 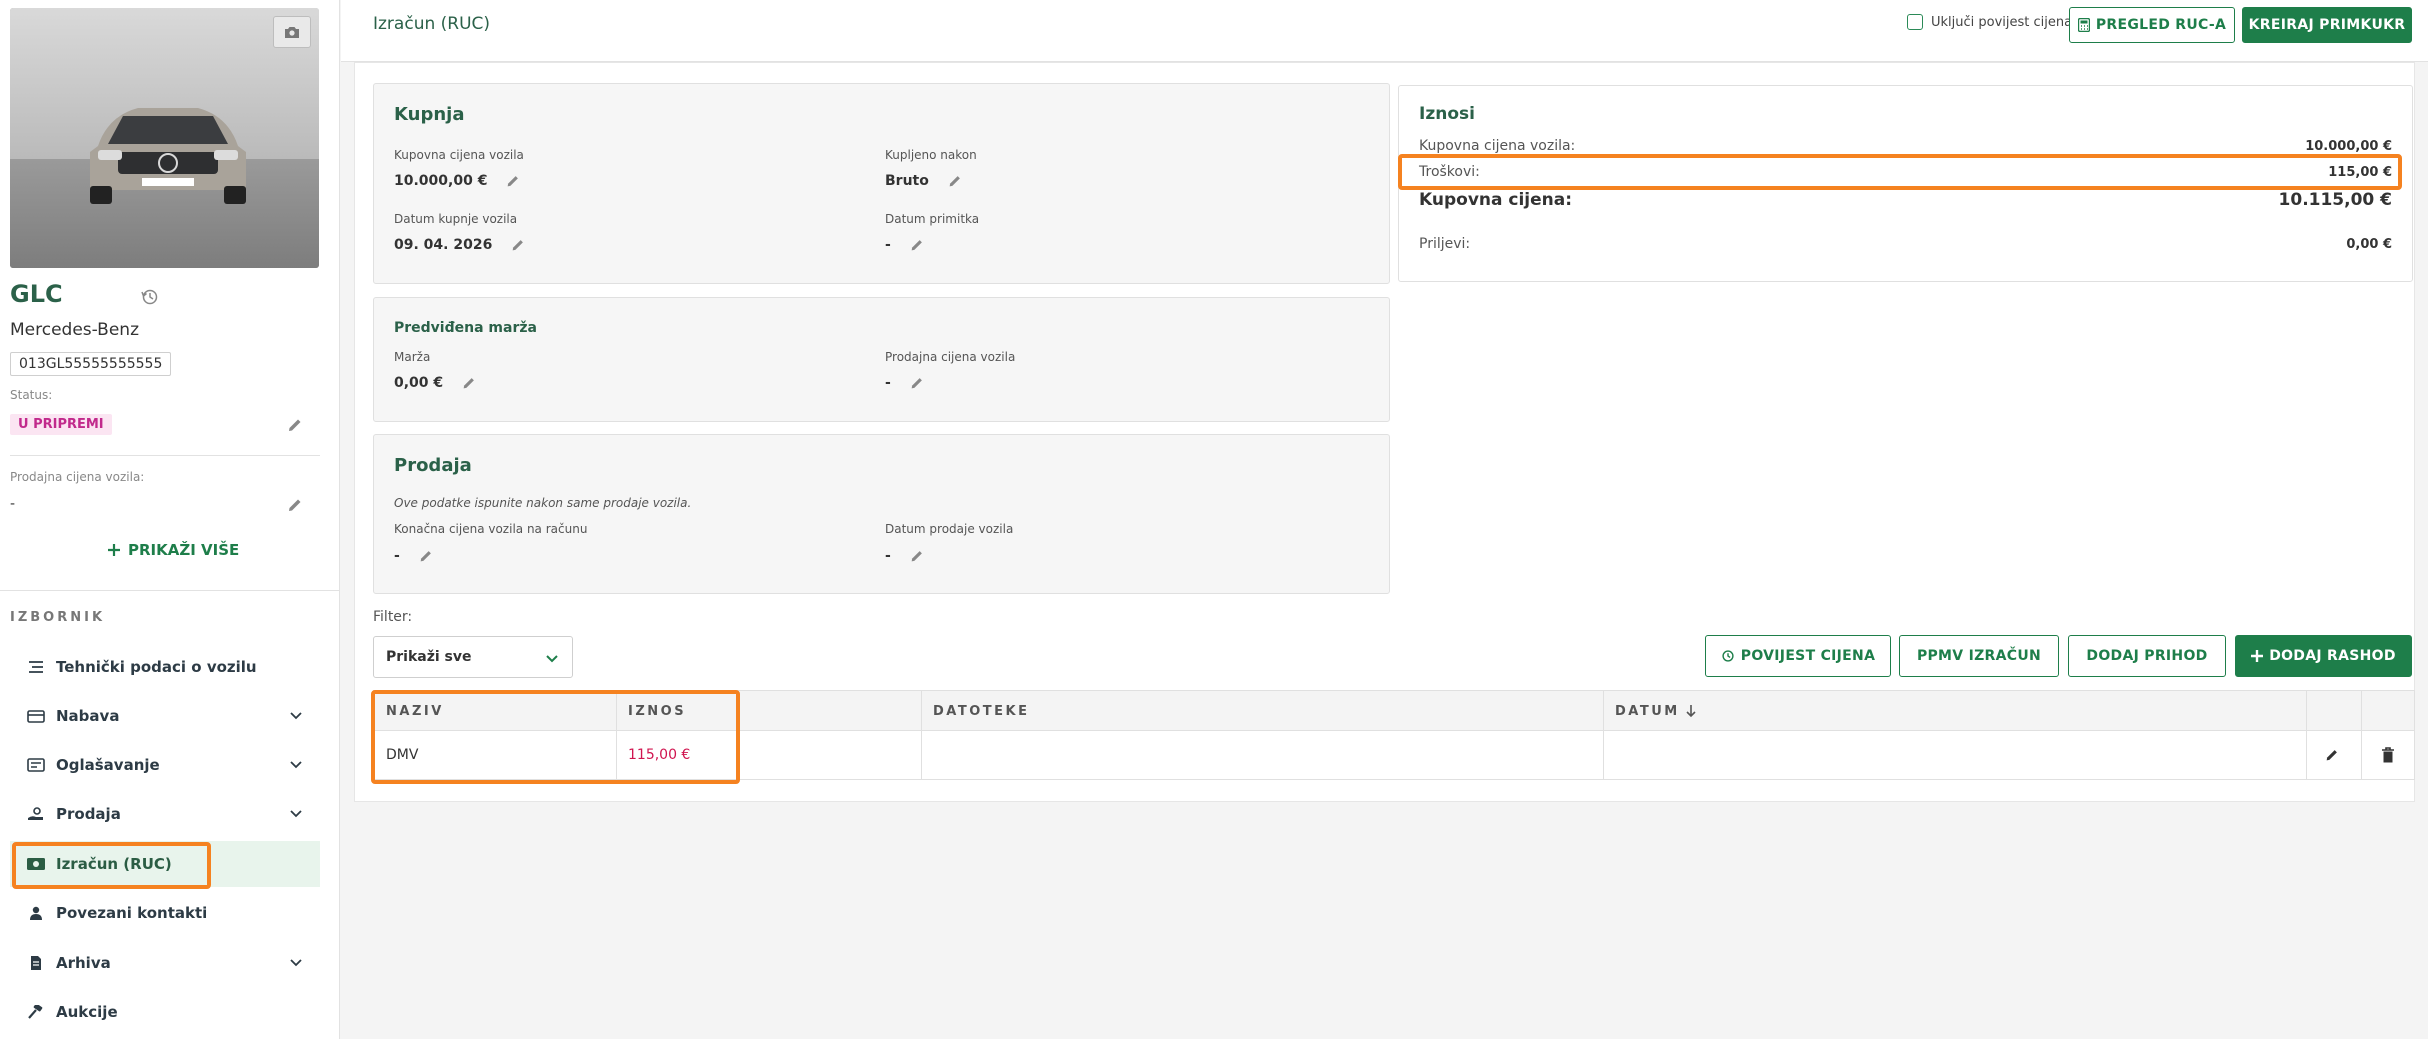 What do you see at coordinates (429, 657) in the screenshot?
I see `filter-selected-value: Prikaži sve` at bounding box center [429, 657].